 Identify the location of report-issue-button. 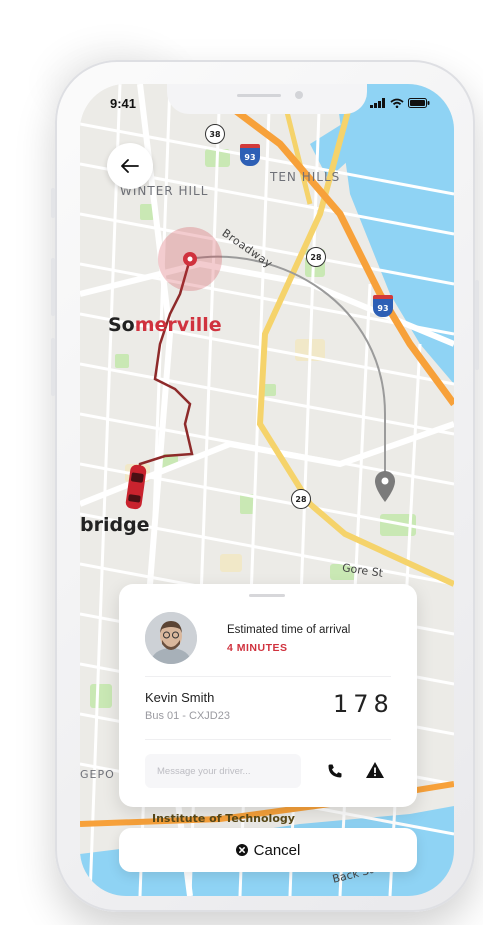
(375, 770).